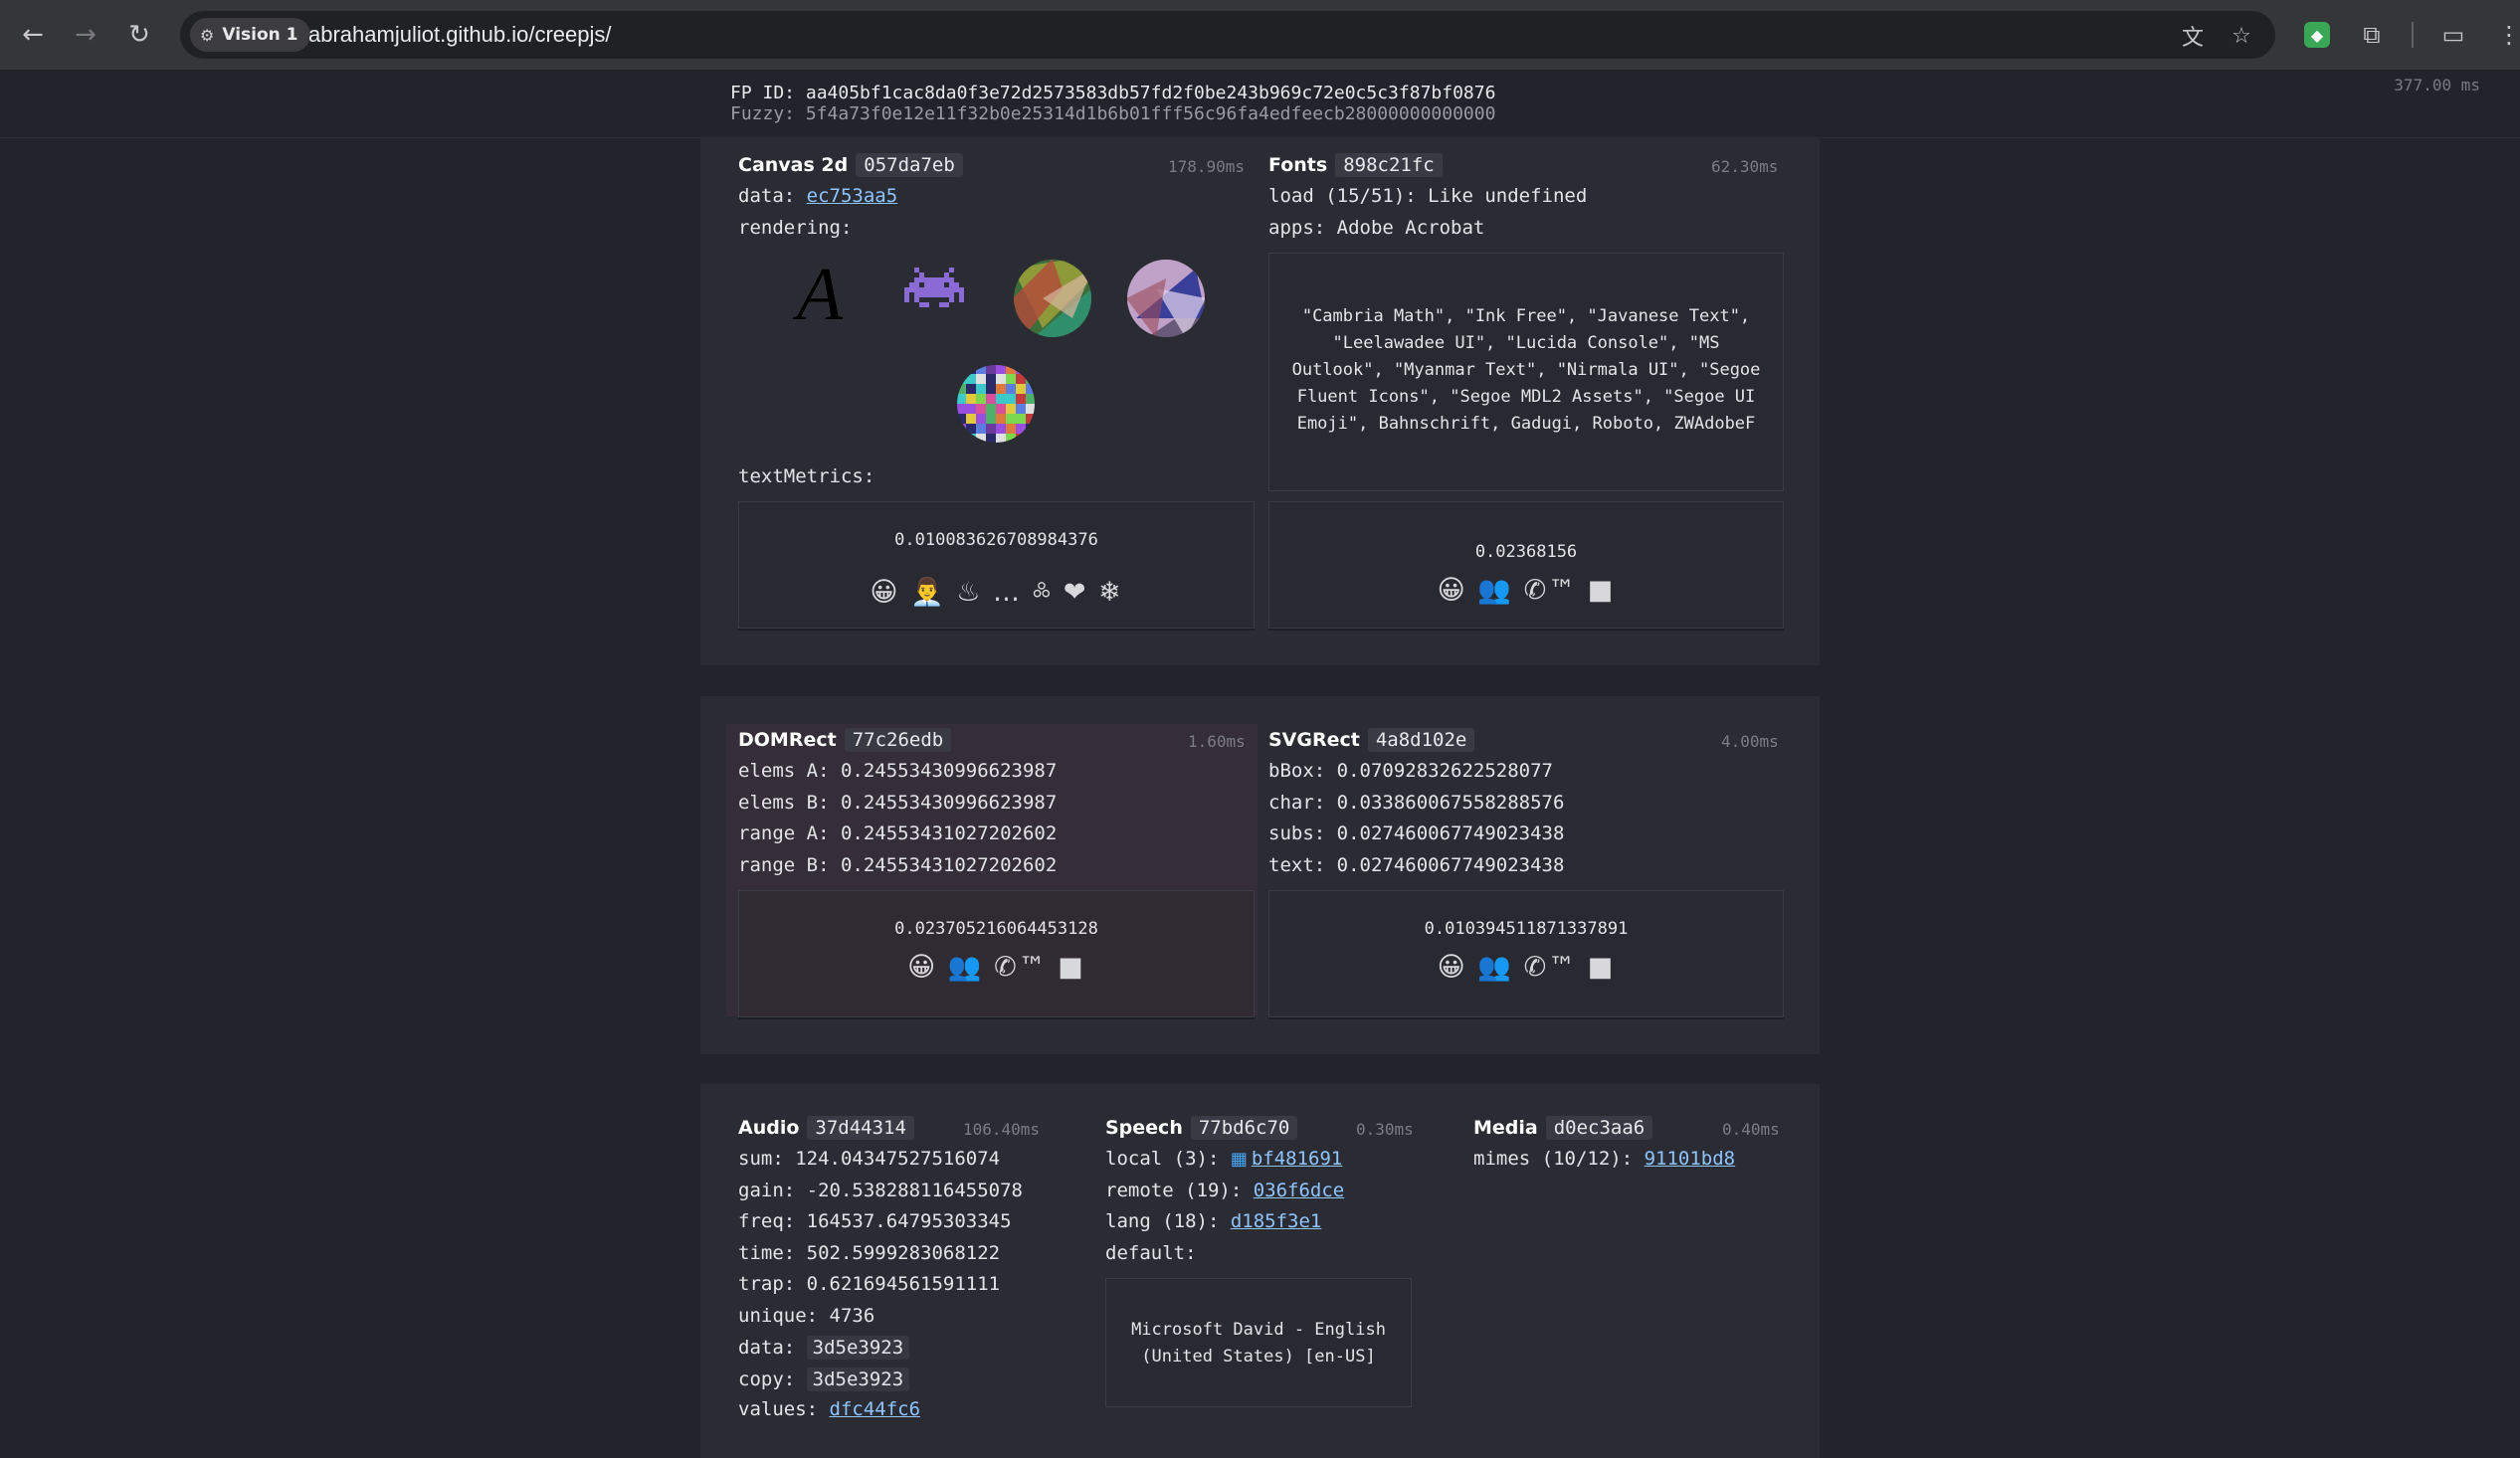  I want to click on total-time: 377.00 ms, so click(2437, 85).